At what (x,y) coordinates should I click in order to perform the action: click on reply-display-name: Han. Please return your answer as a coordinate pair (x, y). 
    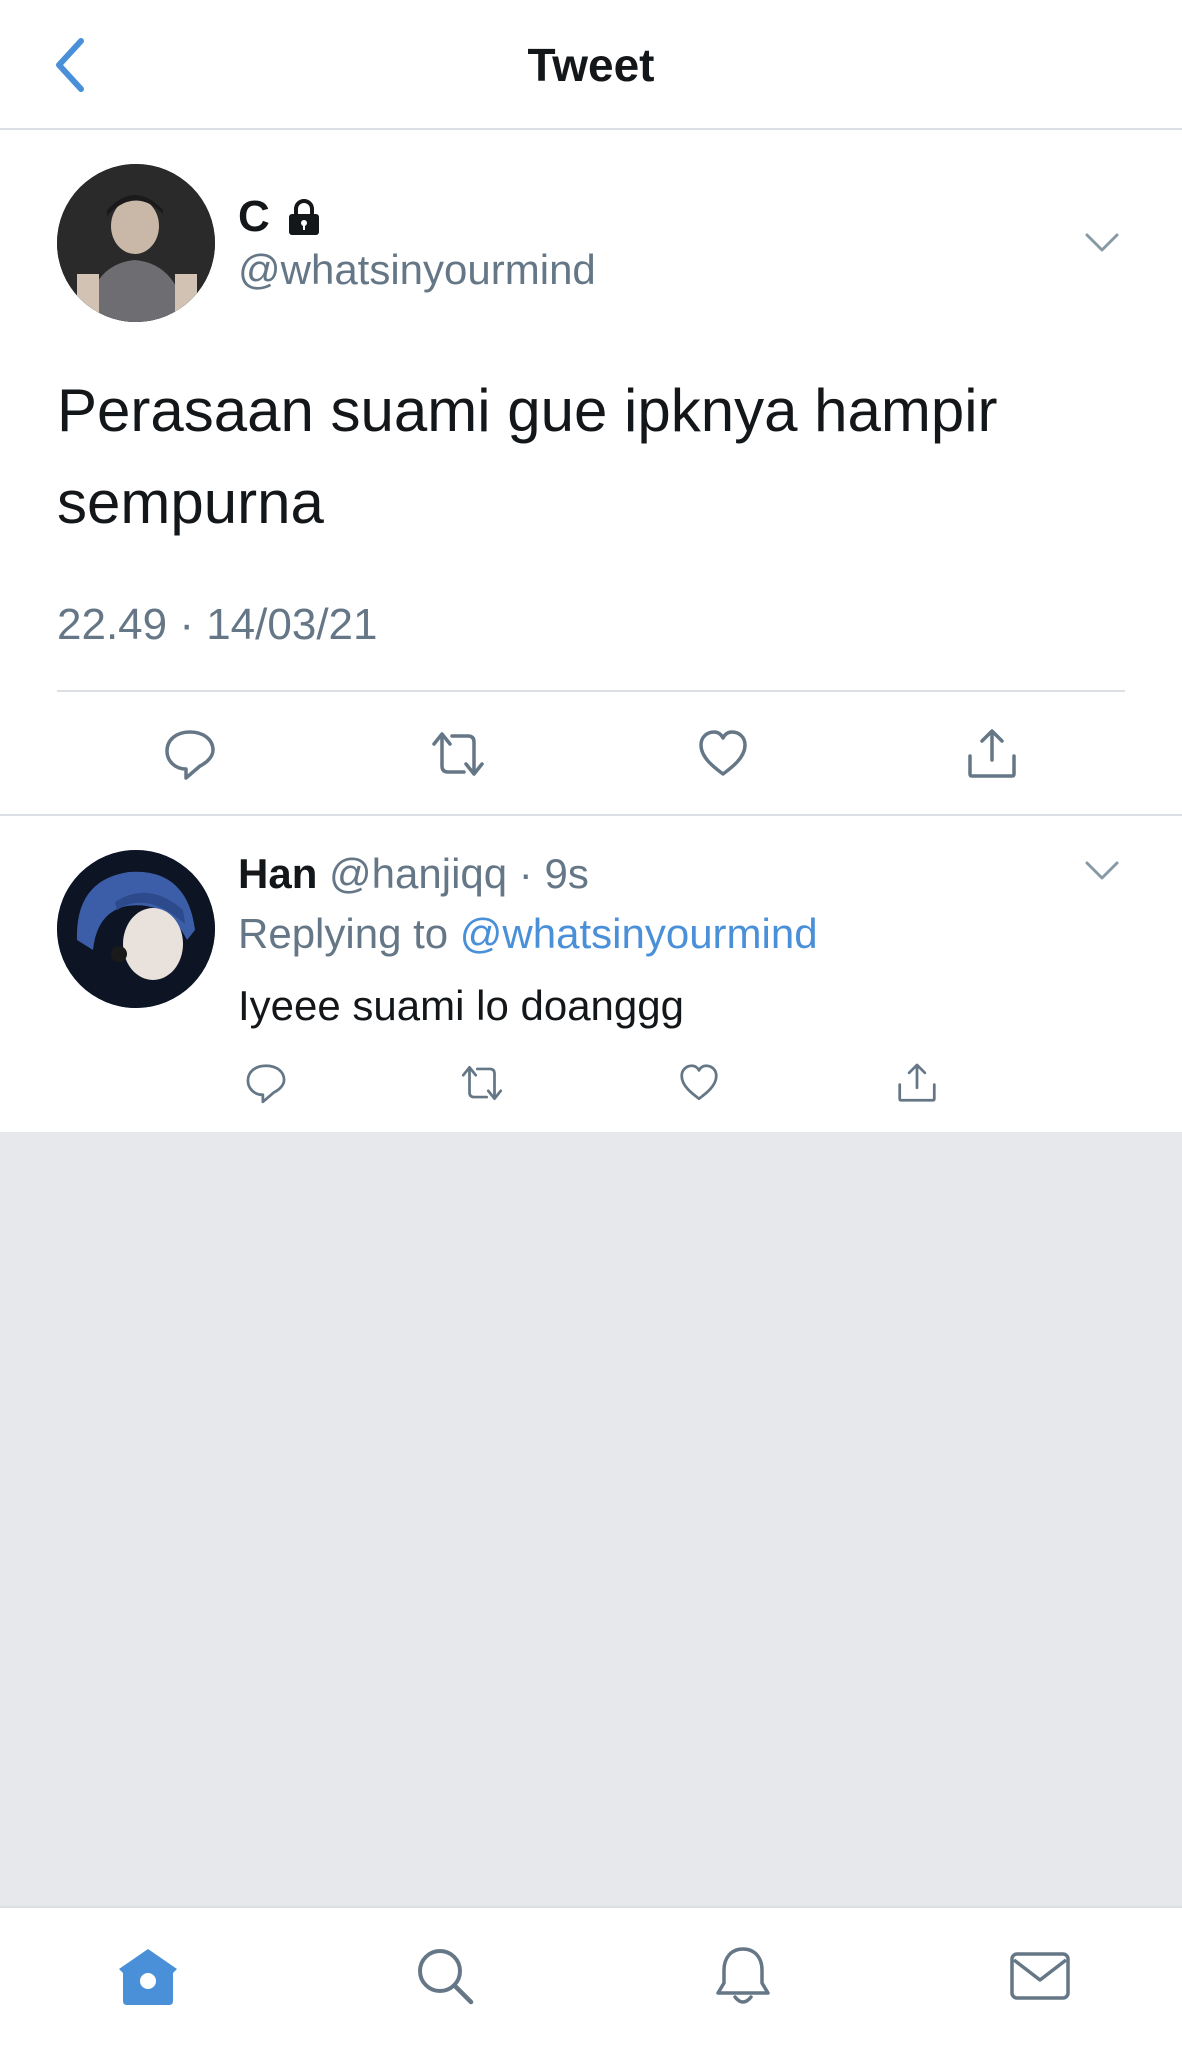
    Looking at the image, I should click on (277, 873).